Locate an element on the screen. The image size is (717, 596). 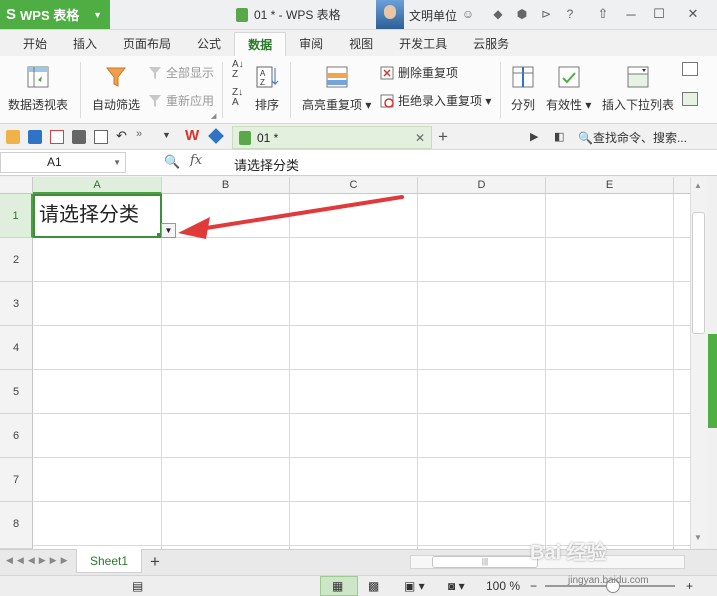
column-header-partial is located at coordinates (682, 185).